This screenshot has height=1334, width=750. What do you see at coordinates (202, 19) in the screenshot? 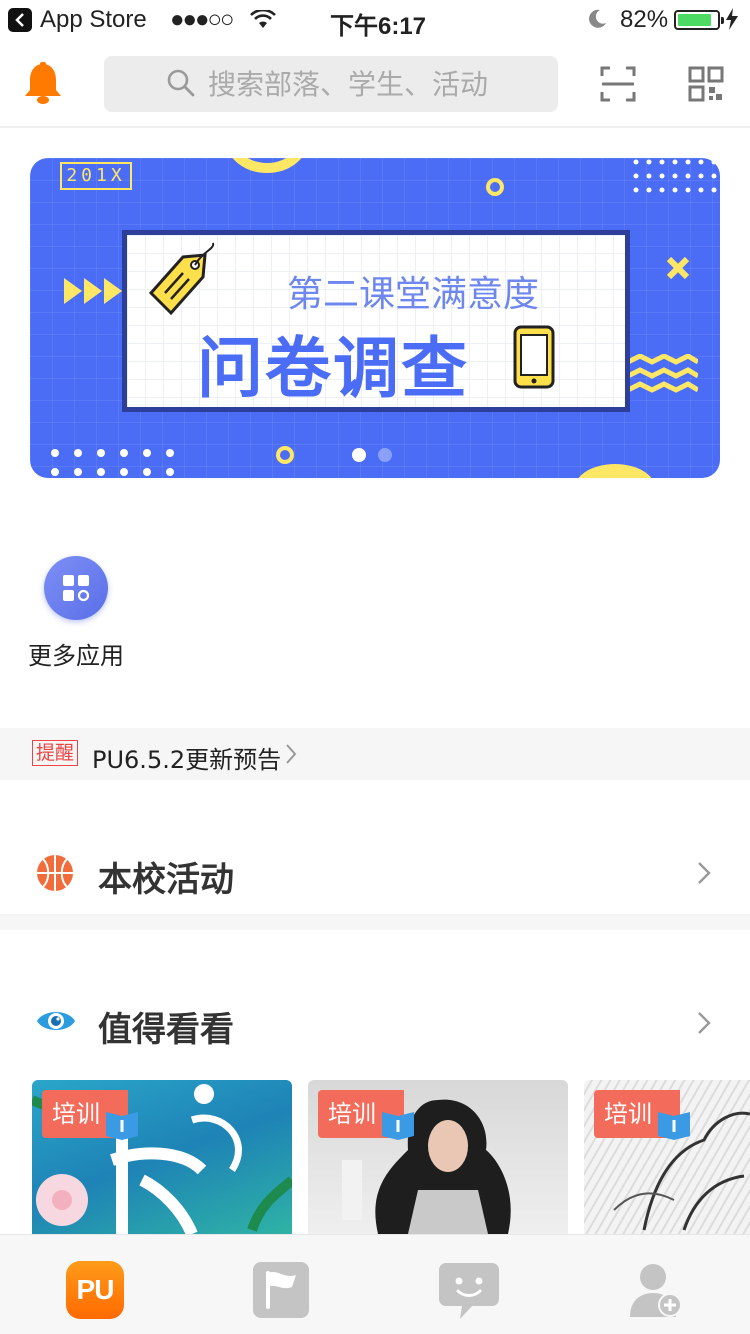
I see `signal-strength: ●●●○○` at bounding box center [202, 19].